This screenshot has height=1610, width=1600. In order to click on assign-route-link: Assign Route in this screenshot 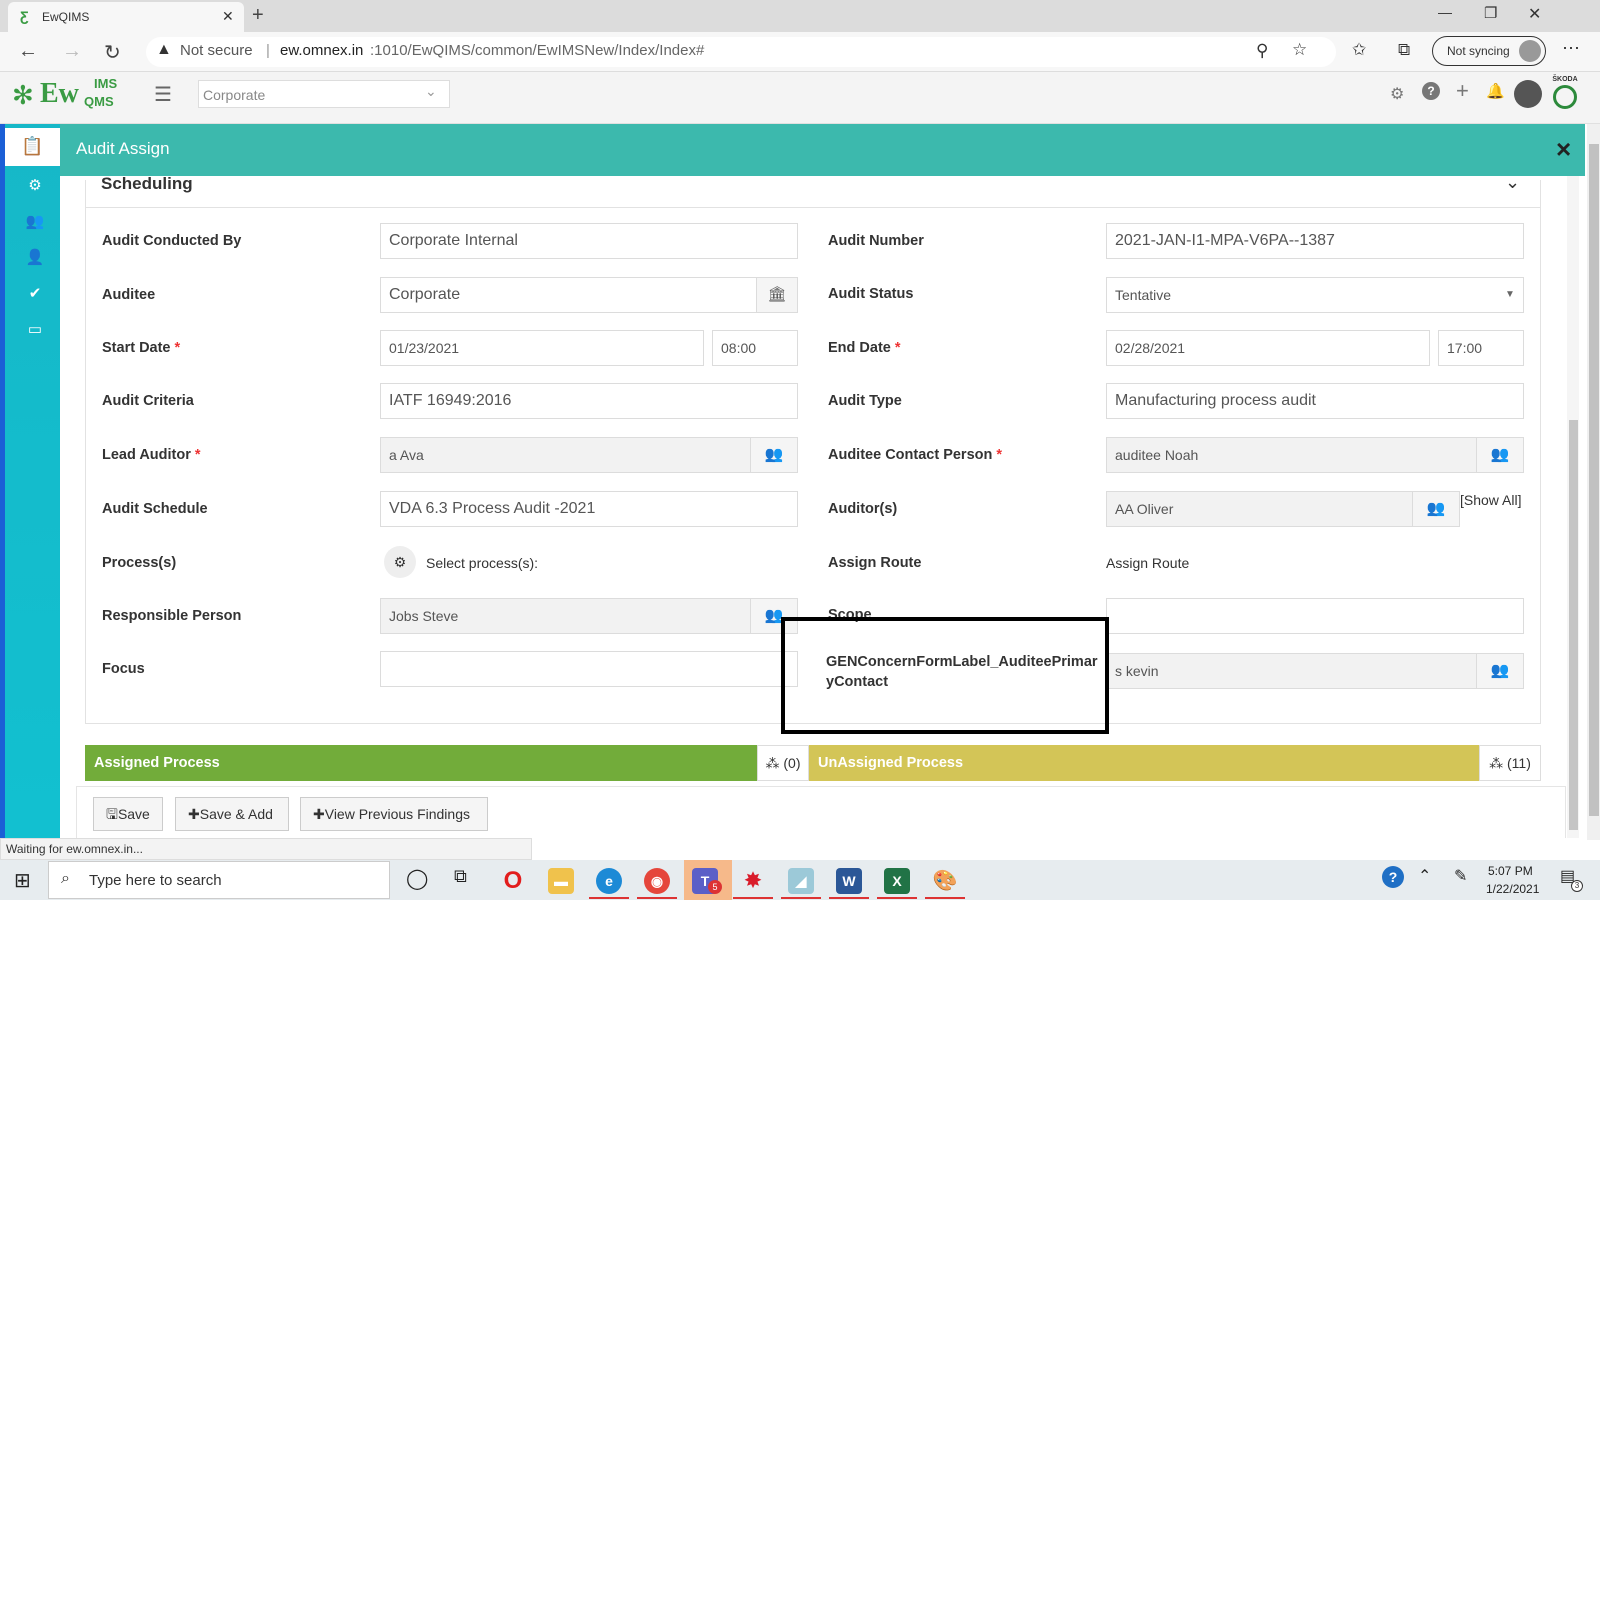, I will do `click(1147, 563)`.